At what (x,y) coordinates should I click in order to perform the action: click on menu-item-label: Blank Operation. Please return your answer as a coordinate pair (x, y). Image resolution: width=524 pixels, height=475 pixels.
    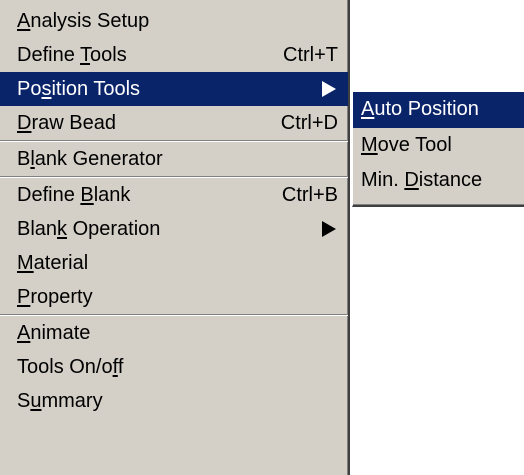
    Looking at the image, I should click on (89, 228).